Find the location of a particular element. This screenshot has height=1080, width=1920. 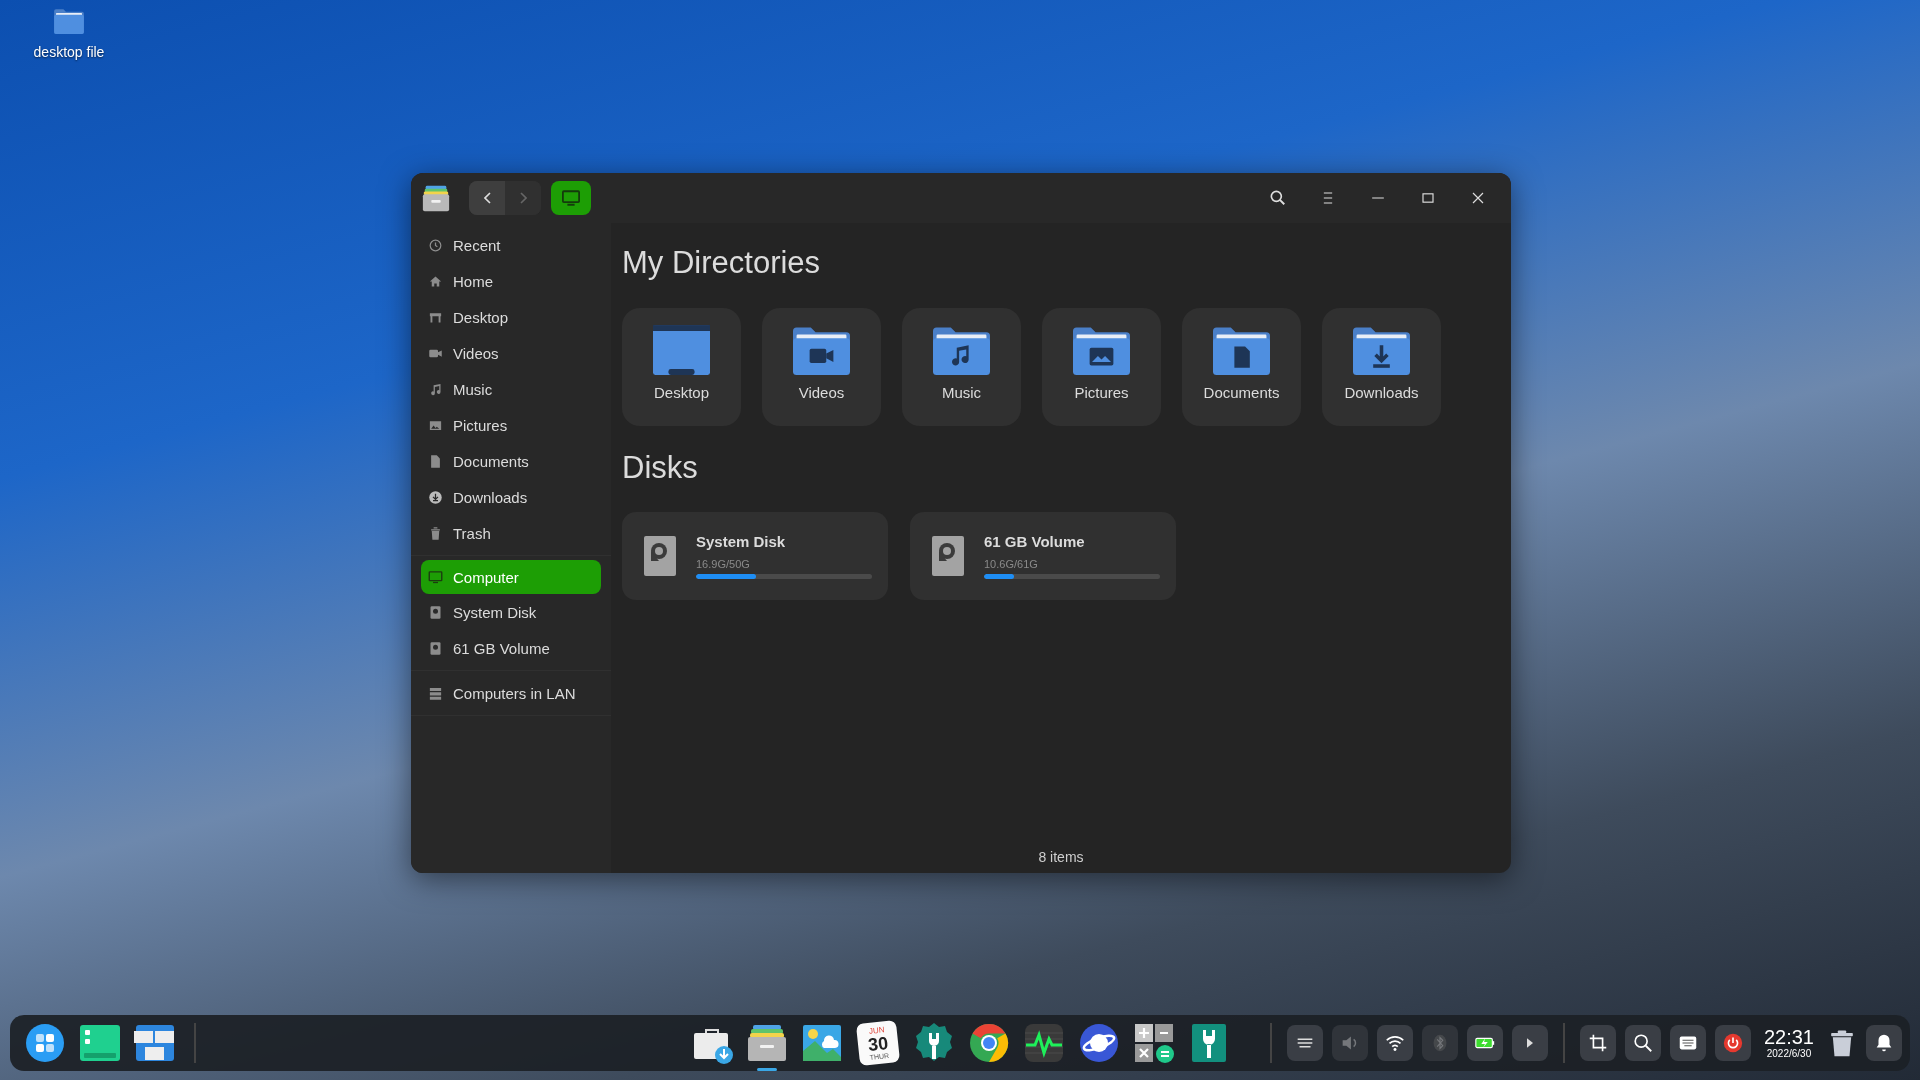

download-folder-icon is located at coordinates (1381, 350).